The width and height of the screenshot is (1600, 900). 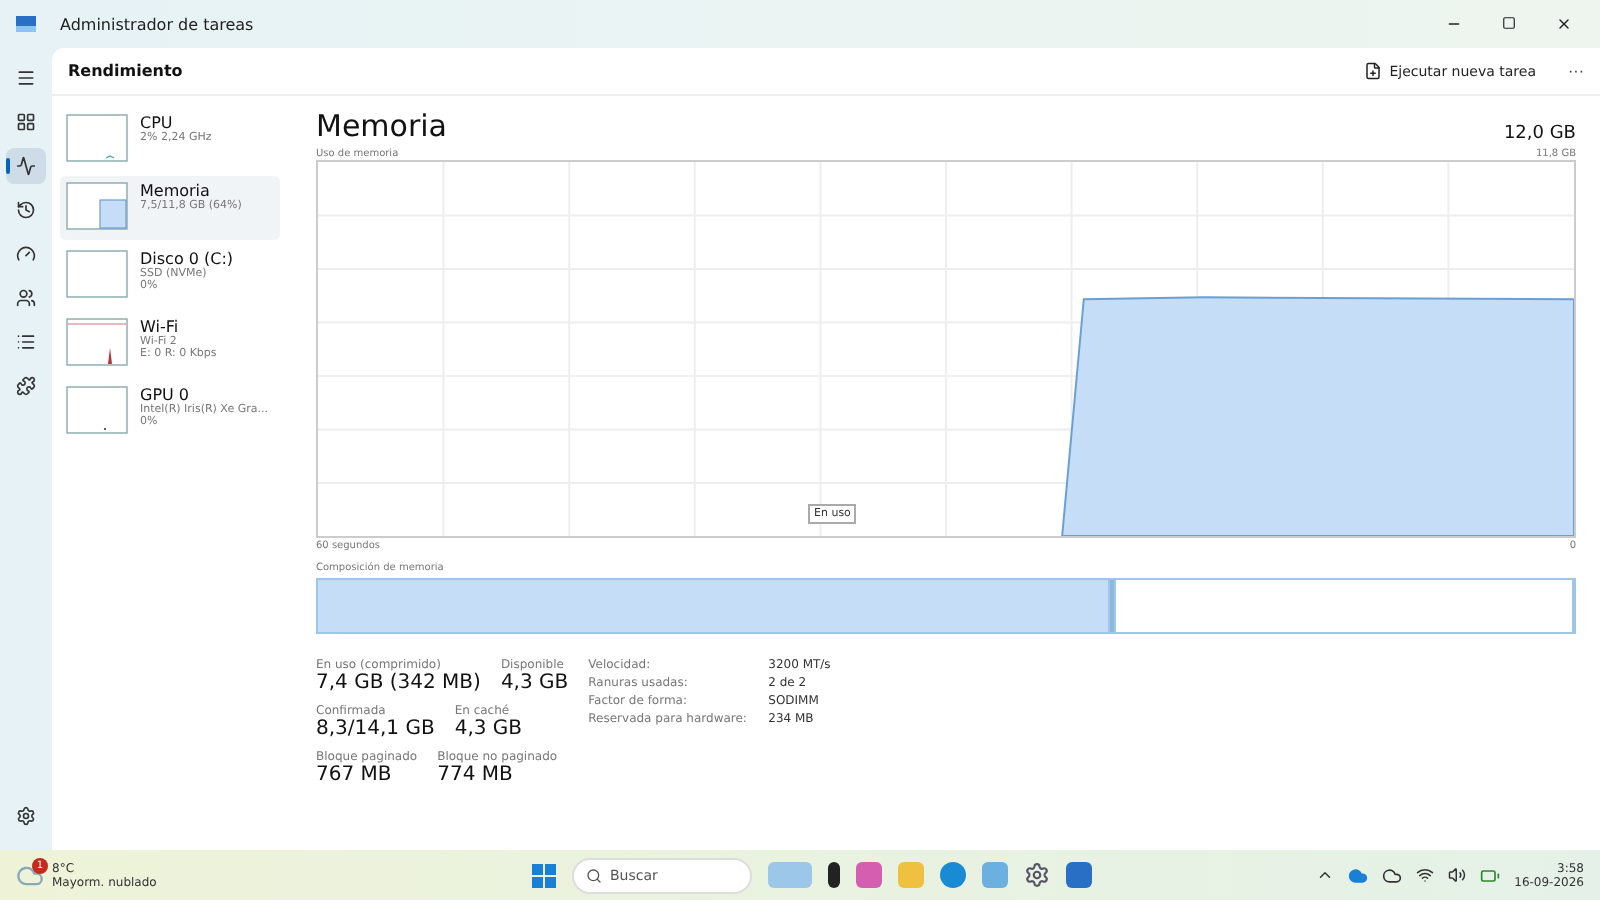 What do you see at coordinates (26, 78) in the screenshot?
I see `menu-icon` at bounding box center [26, 78].